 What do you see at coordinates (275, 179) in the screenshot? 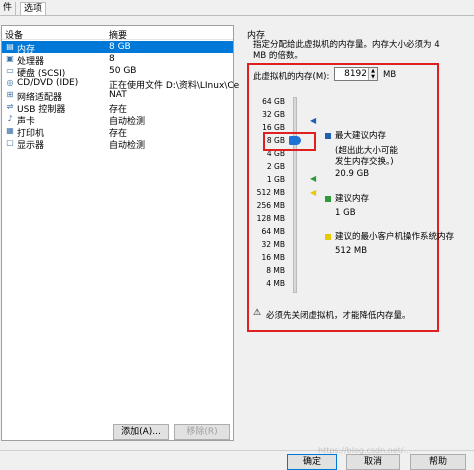
I see `scale-label: 1 GB` at bounding box center [275, 179].